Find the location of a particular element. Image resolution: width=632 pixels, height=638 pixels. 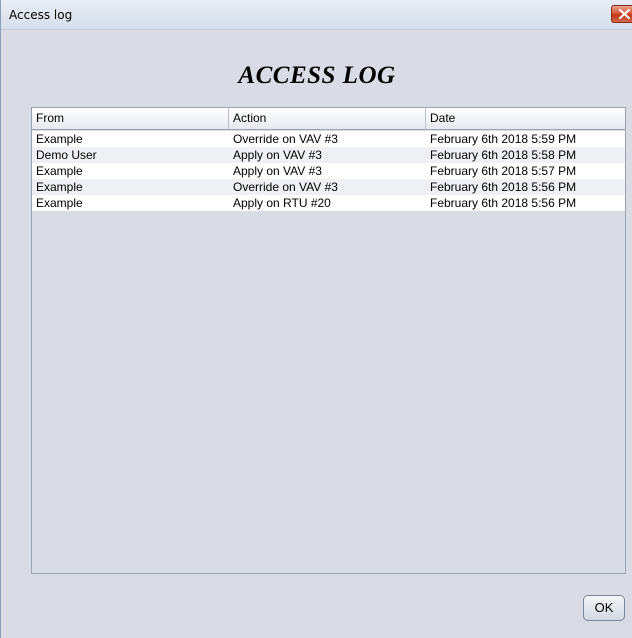

cell-date: February 6th 2018 5:58 PM is located at coordinates (503, 155).